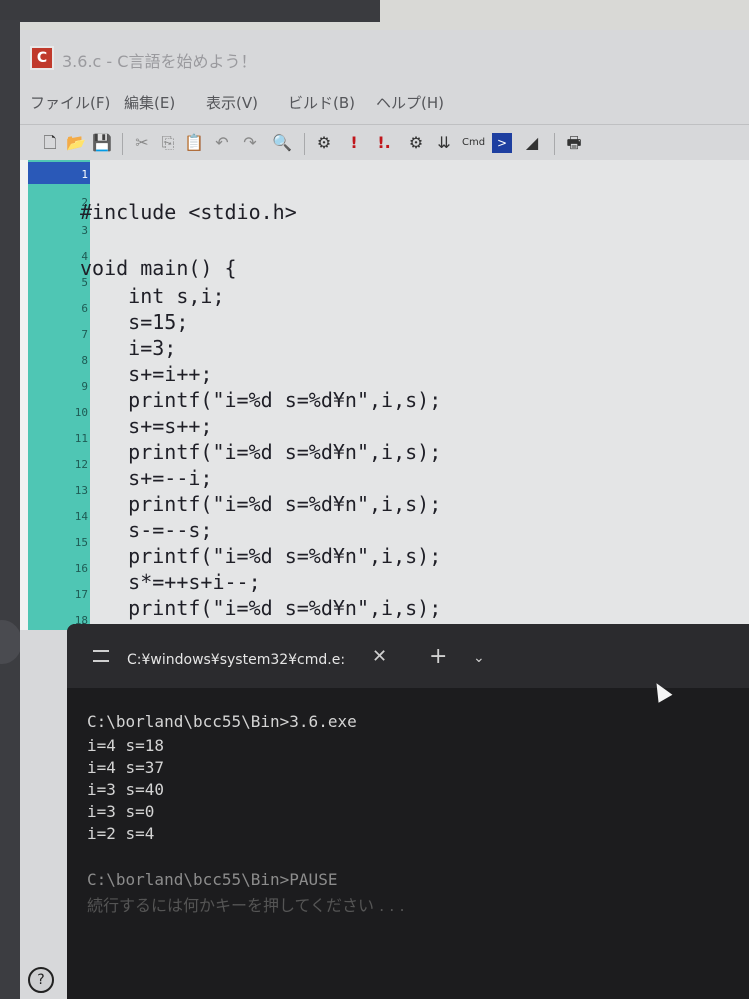  What do you see at coordinates (250, 143) in the screenshot?
I see `redo-icon: ↷` at bounding box center [250, 143].